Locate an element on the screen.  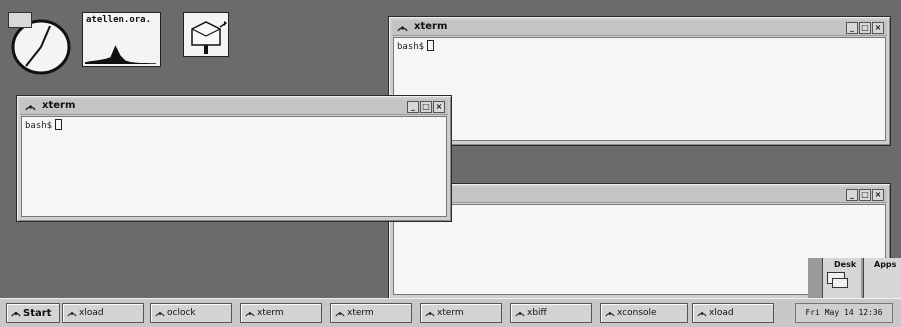
pager-desk-label: Desk is located at coordinates (845, 264).